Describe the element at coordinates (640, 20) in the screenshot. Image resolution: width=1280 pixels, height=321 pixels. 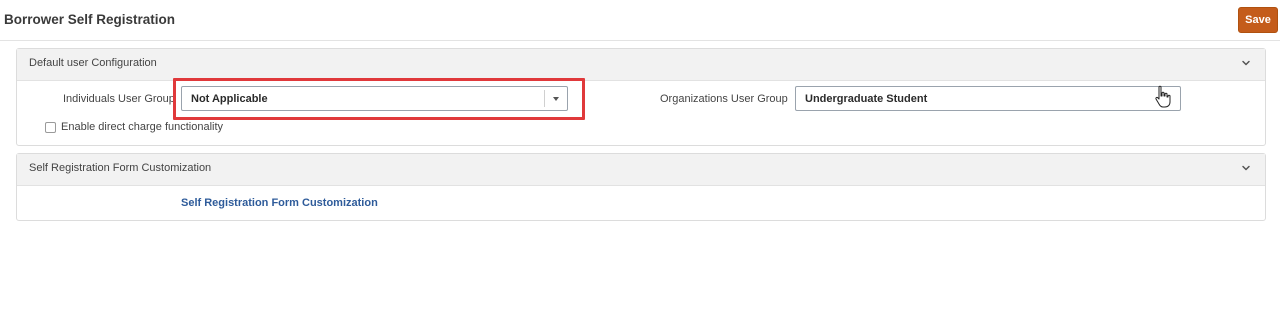
I see `top-bar: Borrower Self Registration Save` at that location.